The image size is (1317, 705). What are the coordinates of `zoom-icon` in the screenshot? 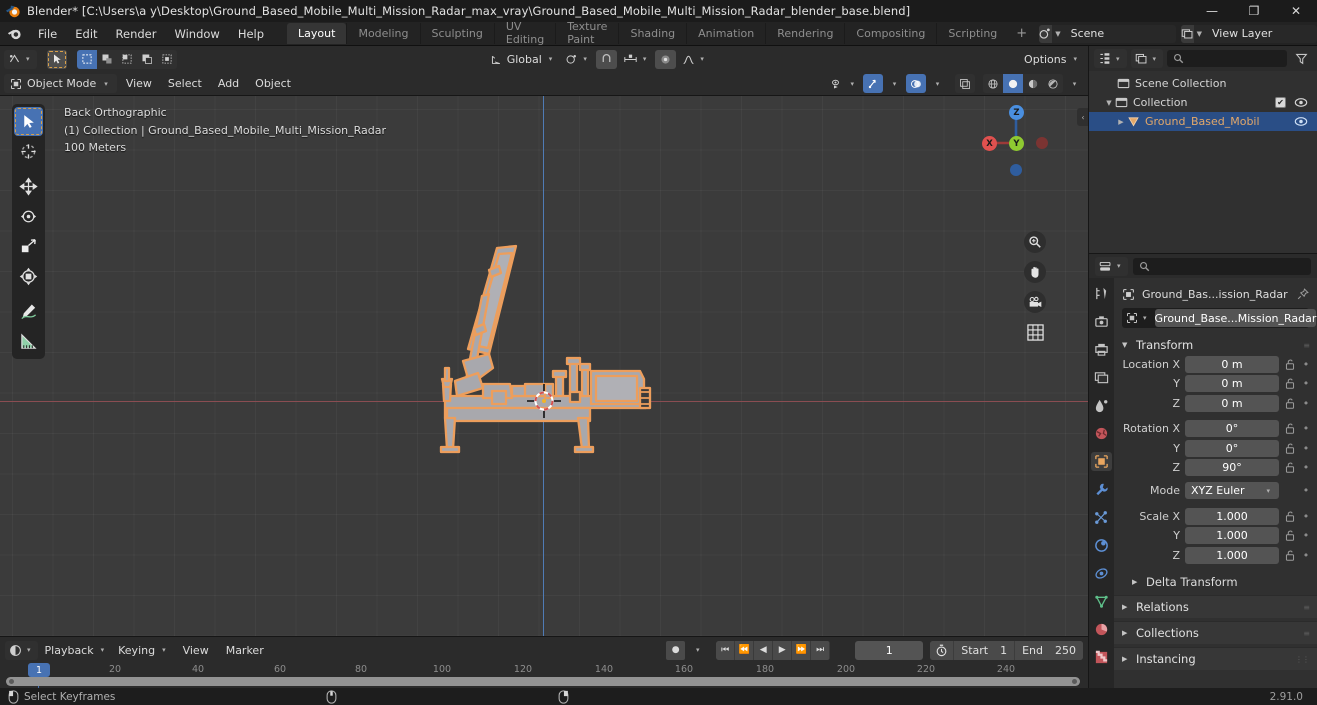 It's located at (1035, 242).